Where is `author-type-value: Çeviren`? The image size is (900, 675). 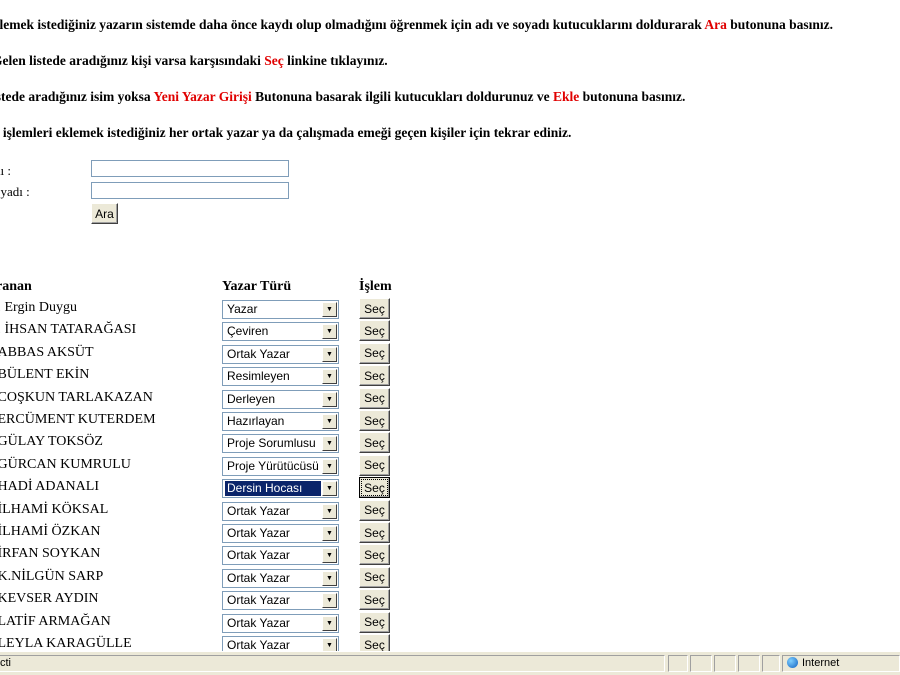
author-type-value: Çeviren is located at coordinates (248, 331).